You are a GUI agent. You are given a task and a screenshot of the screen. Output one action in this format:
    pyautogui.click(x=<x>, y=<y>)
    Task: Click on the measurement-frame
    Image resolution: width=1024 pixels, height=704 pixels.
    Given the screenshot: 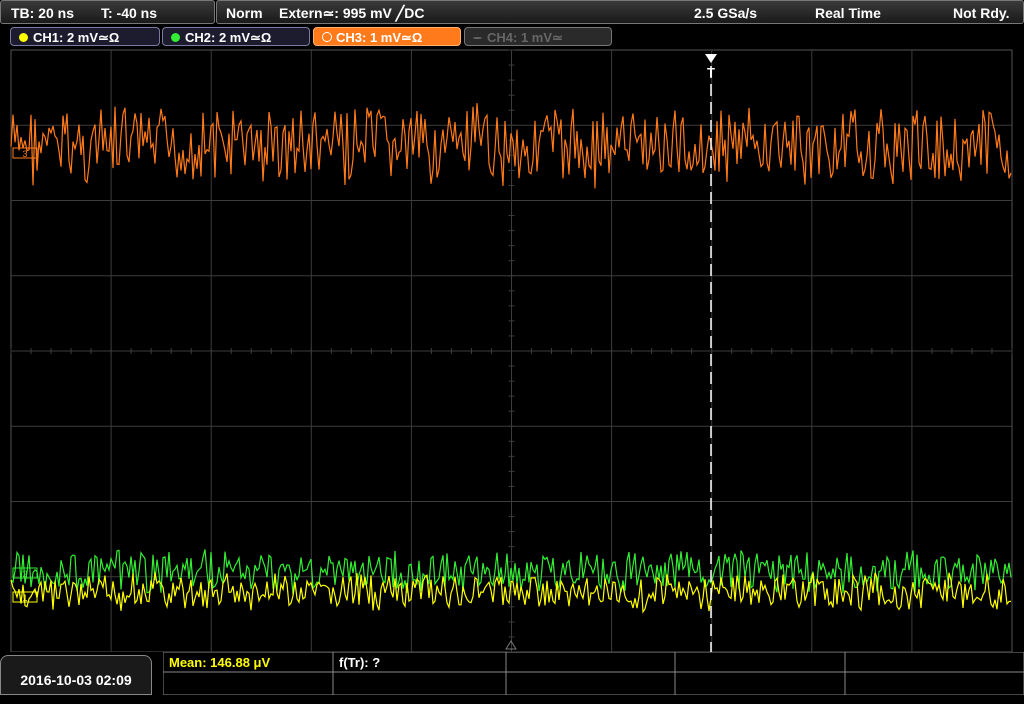 What is the action you would take?
    pyautogui.click(x=593, y=673)
    